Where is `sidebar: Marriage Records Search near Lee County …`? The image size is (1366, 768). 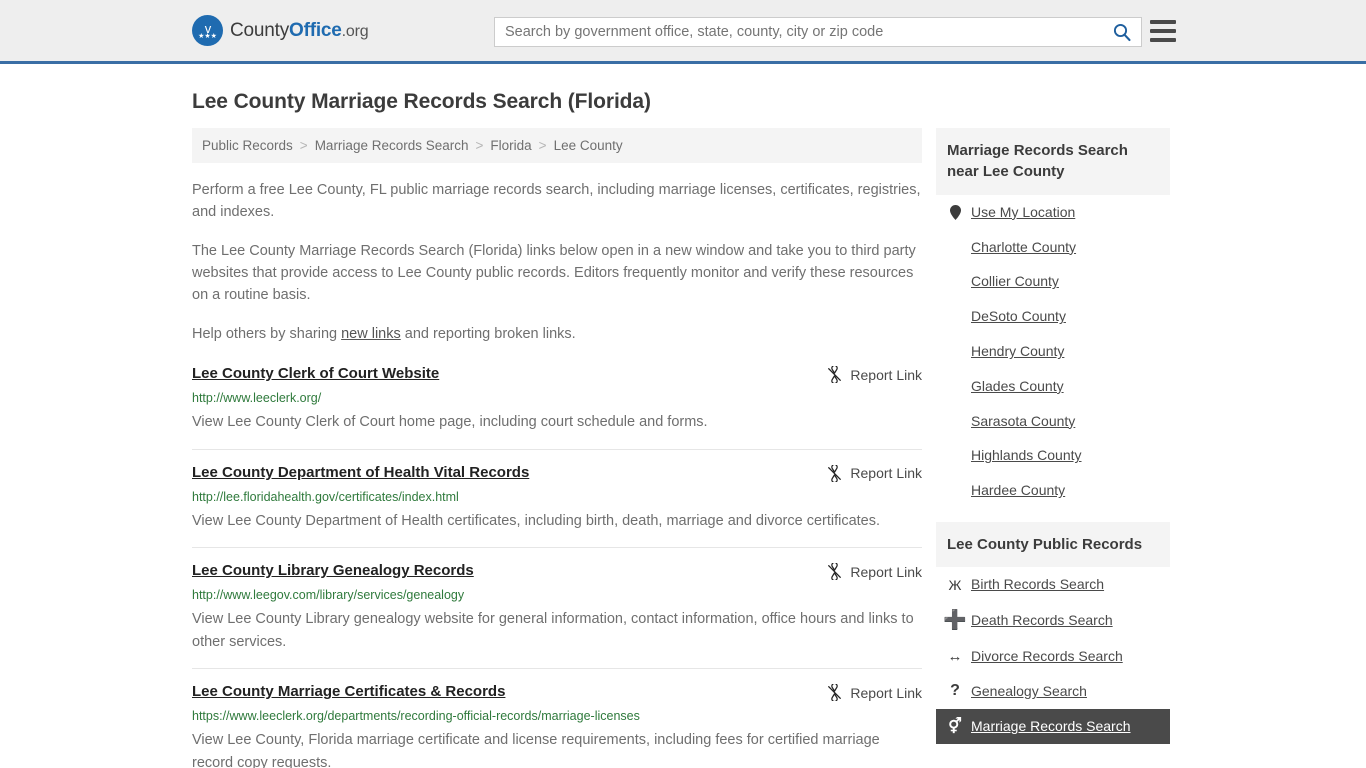
sidebar: Marriage Records Search near Lee County … is located at coordinates (1053, 443).